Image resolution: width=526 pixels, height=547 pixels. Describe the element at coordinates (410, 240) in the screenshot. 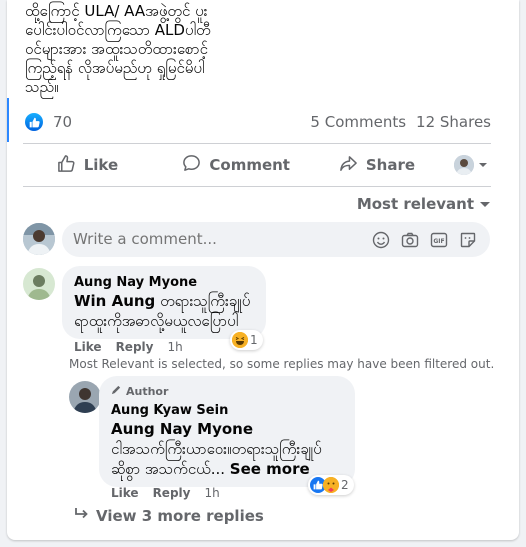

I see `camera-icon` at that location.